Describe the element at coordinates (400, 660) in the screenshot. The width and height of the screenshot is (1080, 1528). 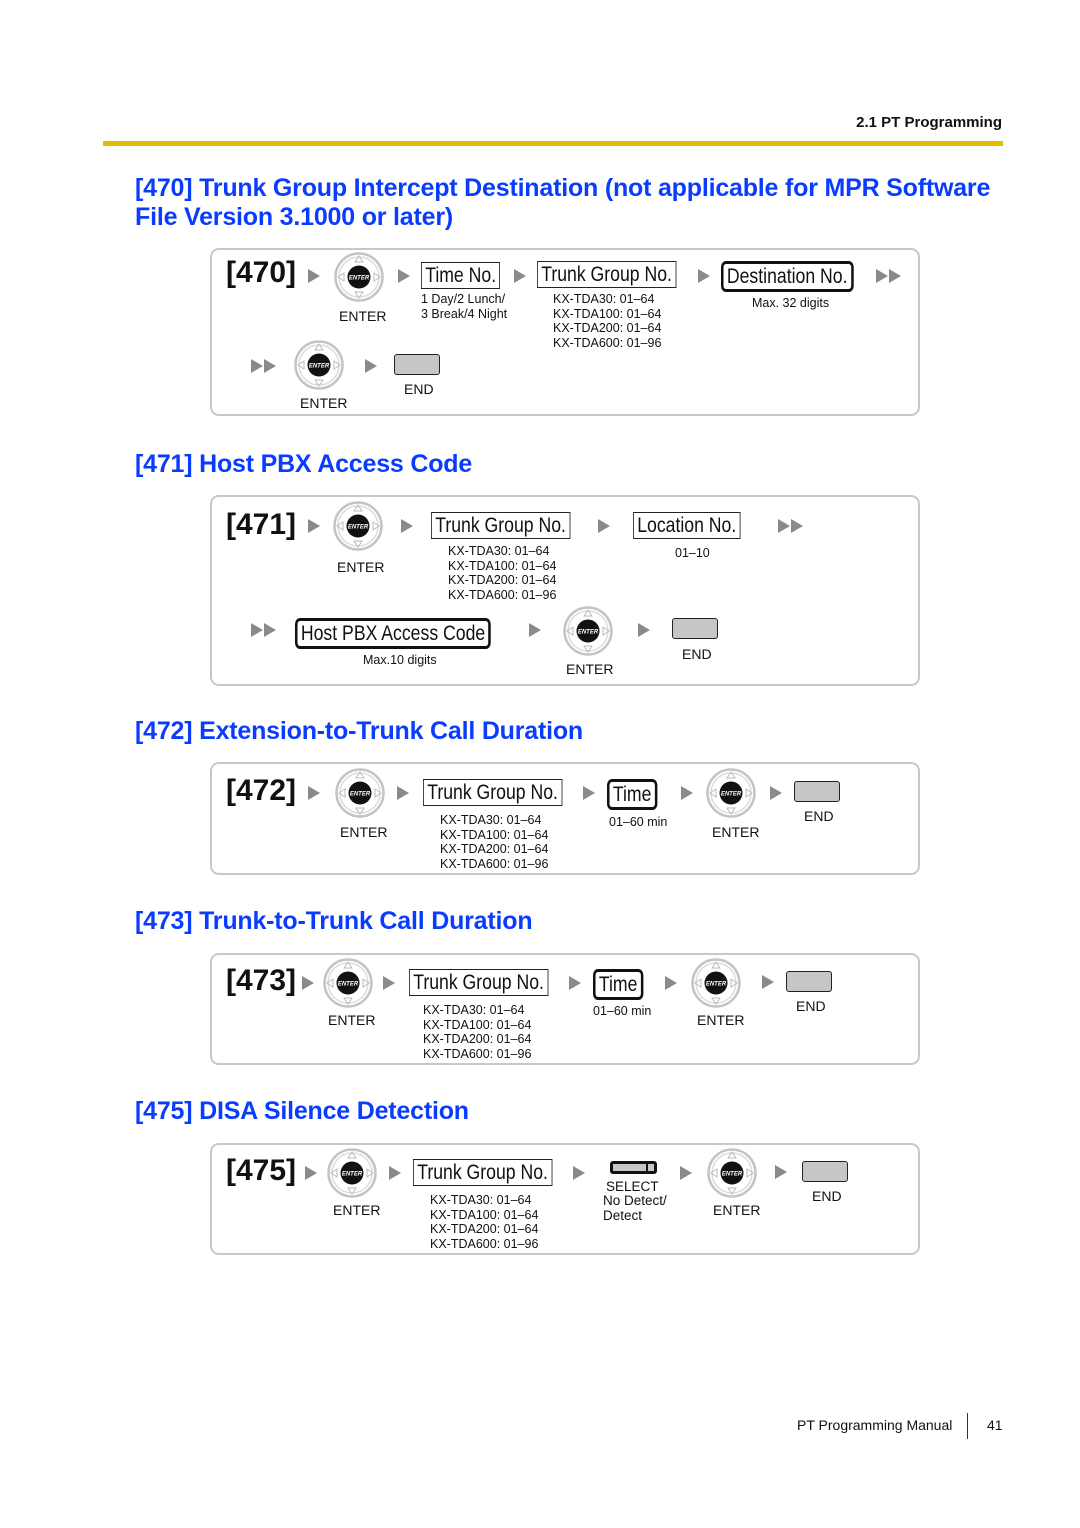
I see `host-note: Max.10 digits` at that location.